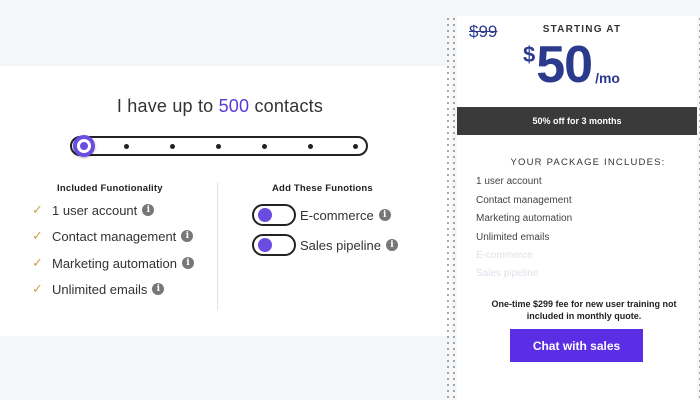 The image size is (700, 400). What do you see at coordinates (289, 106) in the screenshot?
I see `headline-suffix: contacts` at bounding box center [289, 106].